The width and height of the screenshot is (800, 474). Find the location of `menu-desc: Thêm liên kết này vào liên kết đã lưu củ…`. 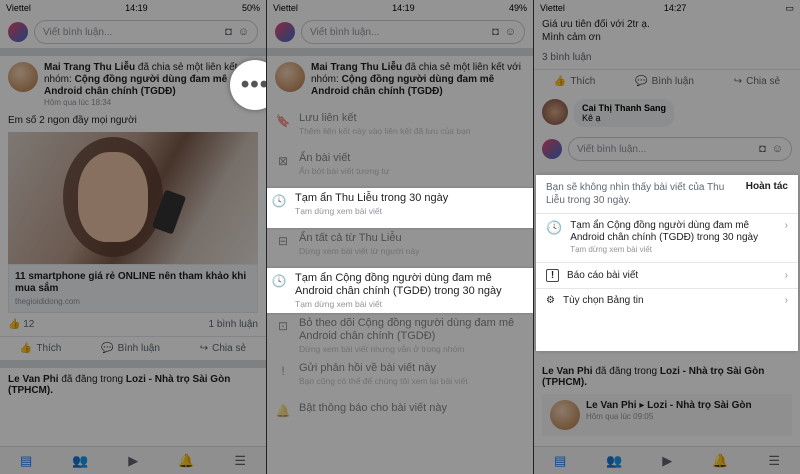

menu-desc: Thêm liên kết này vào liên kết đã lưu củ… is located at coordinates (385, 131).